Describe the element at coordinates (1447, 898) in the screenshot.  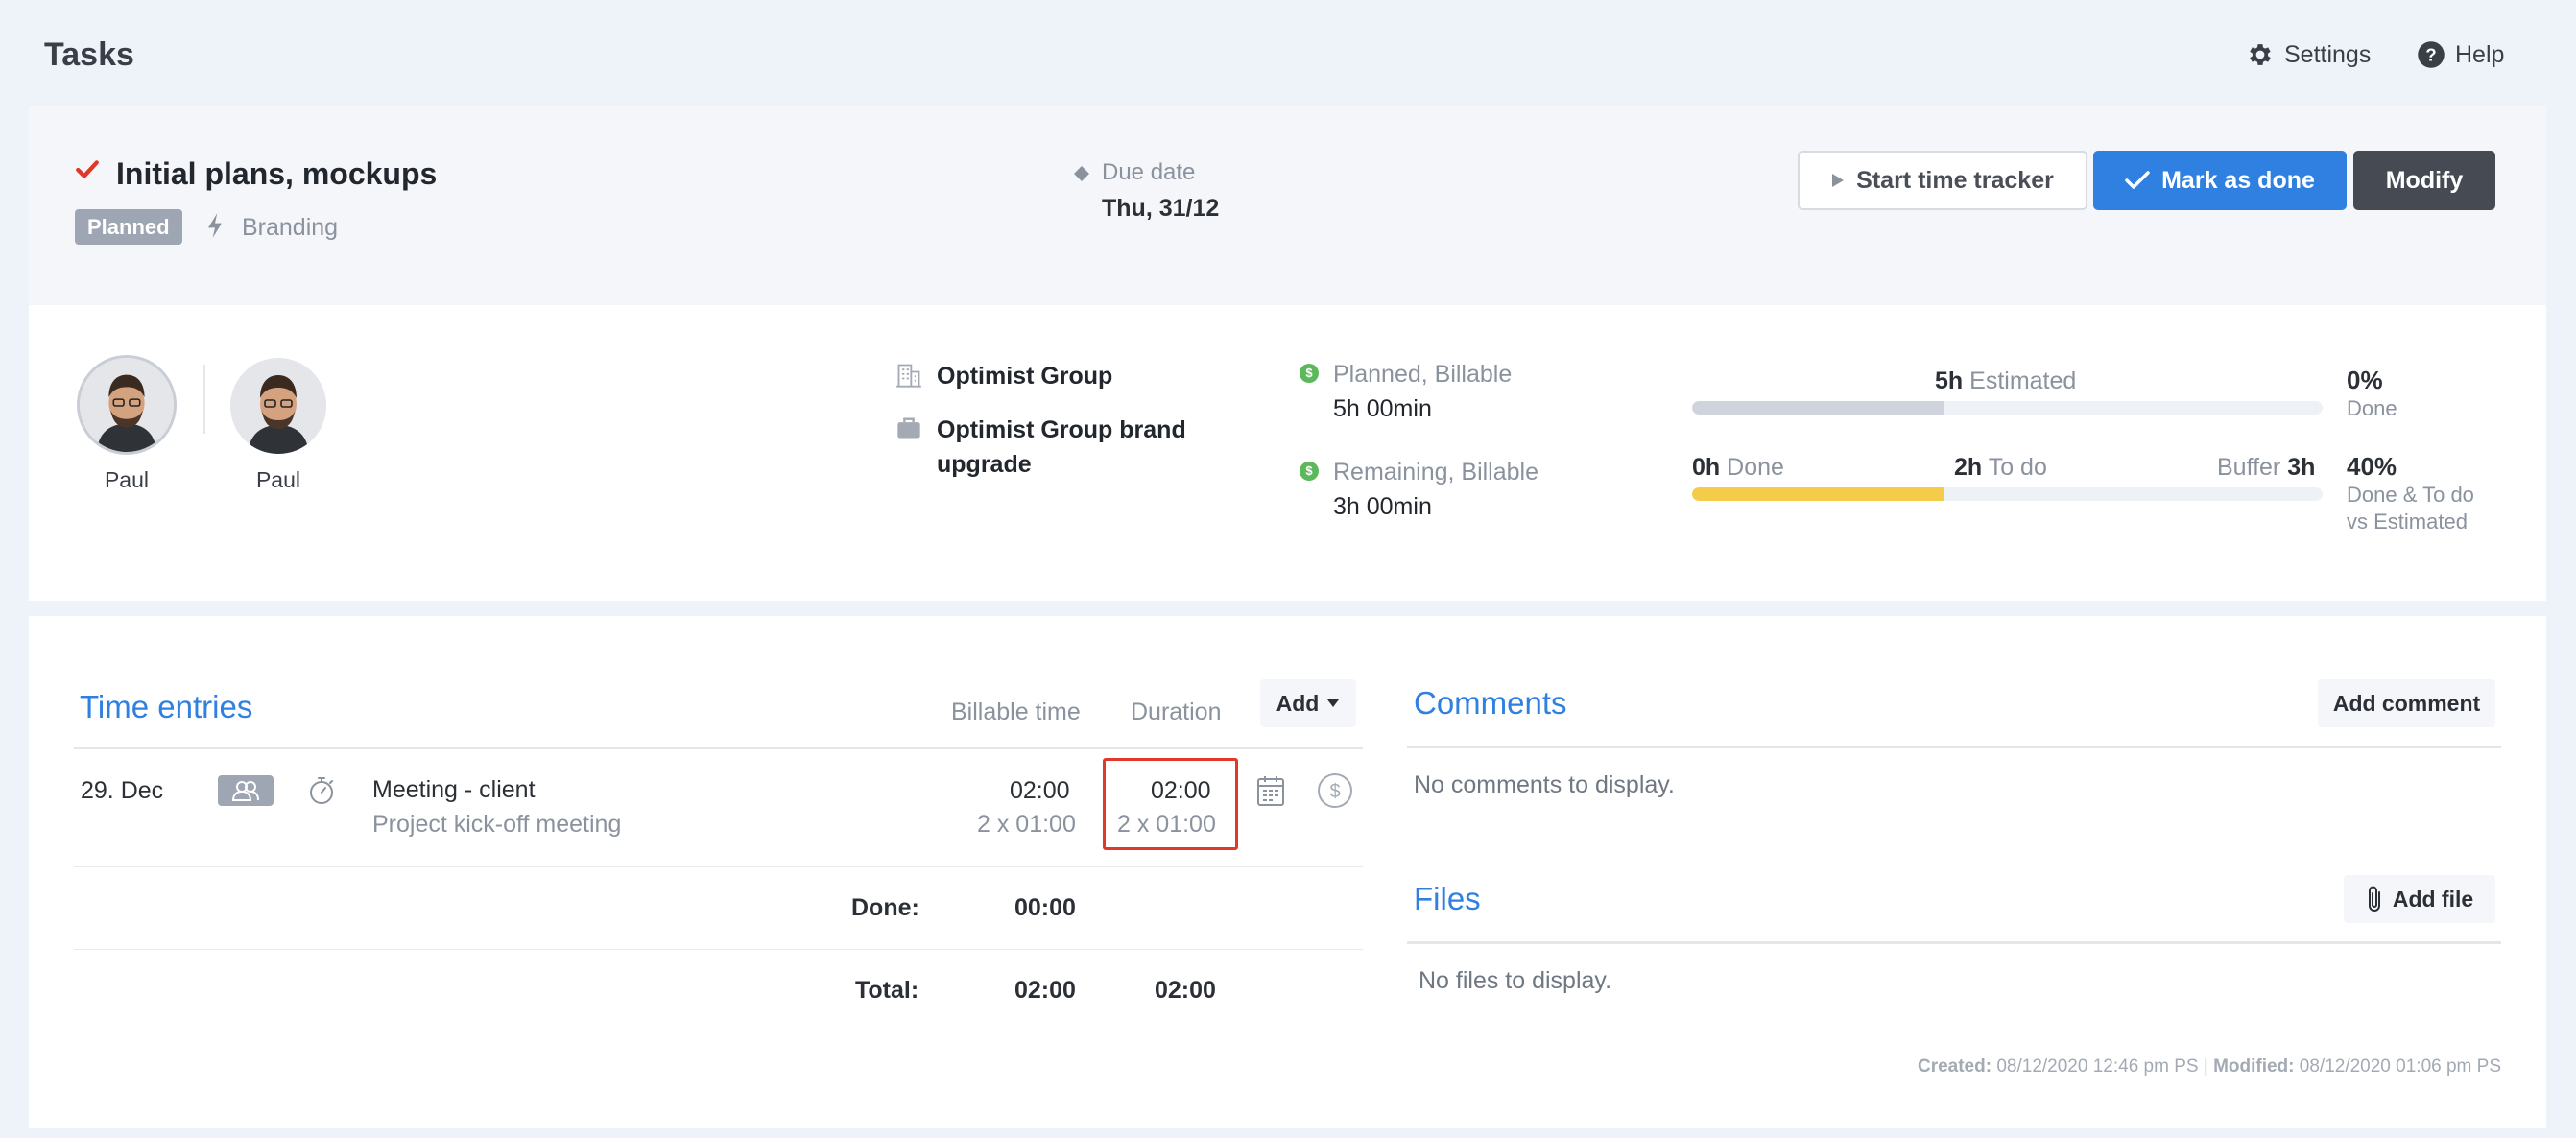
I see `files-title: Files` at that location.